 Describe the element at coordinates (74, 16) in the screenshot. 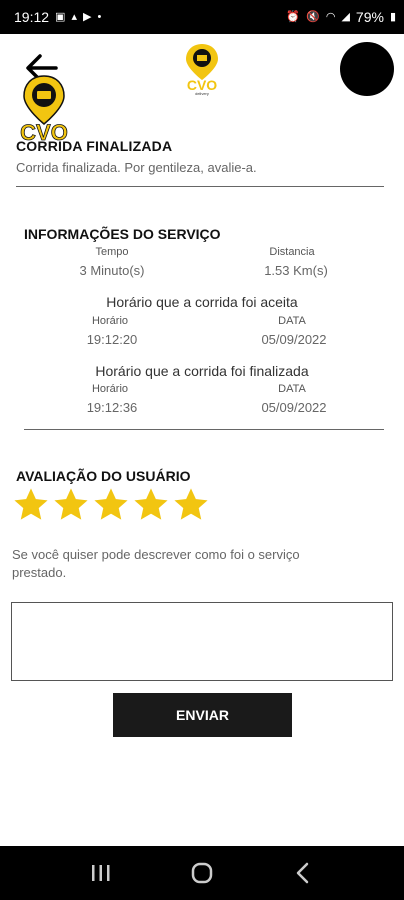

I see `notification-icon: ▴` at that location.